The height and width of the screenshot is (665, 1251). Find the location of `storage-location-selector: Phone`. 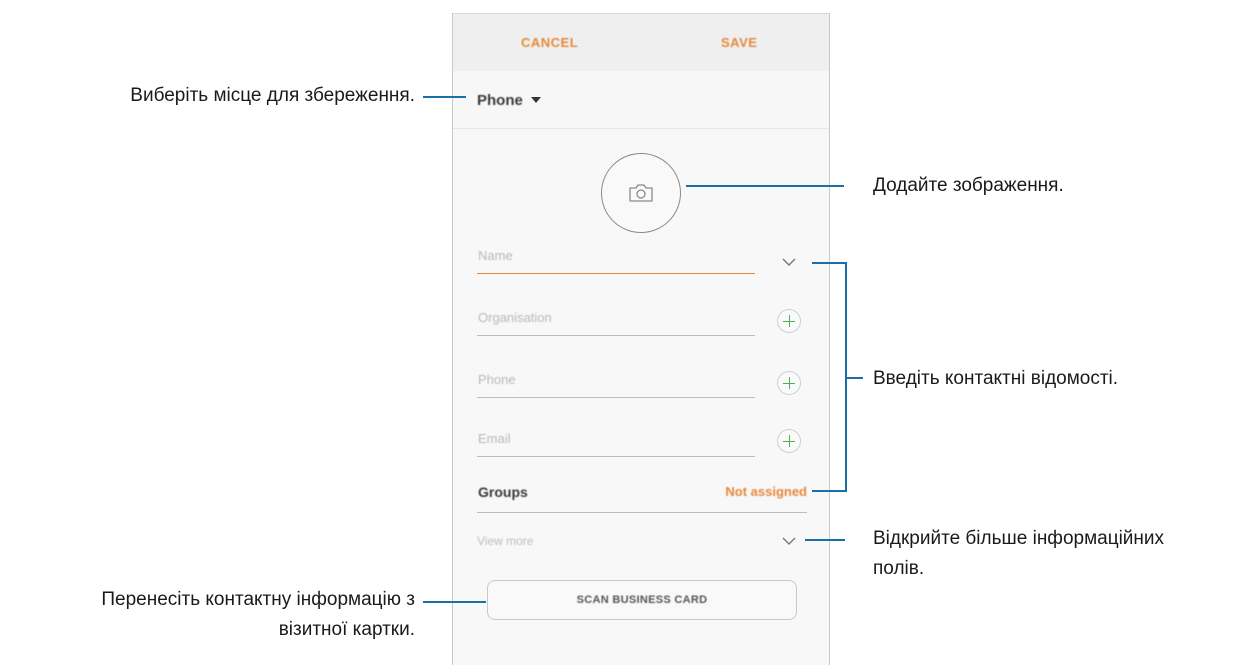

storage-location-selector: Phone is located at coordinates (641, 100).